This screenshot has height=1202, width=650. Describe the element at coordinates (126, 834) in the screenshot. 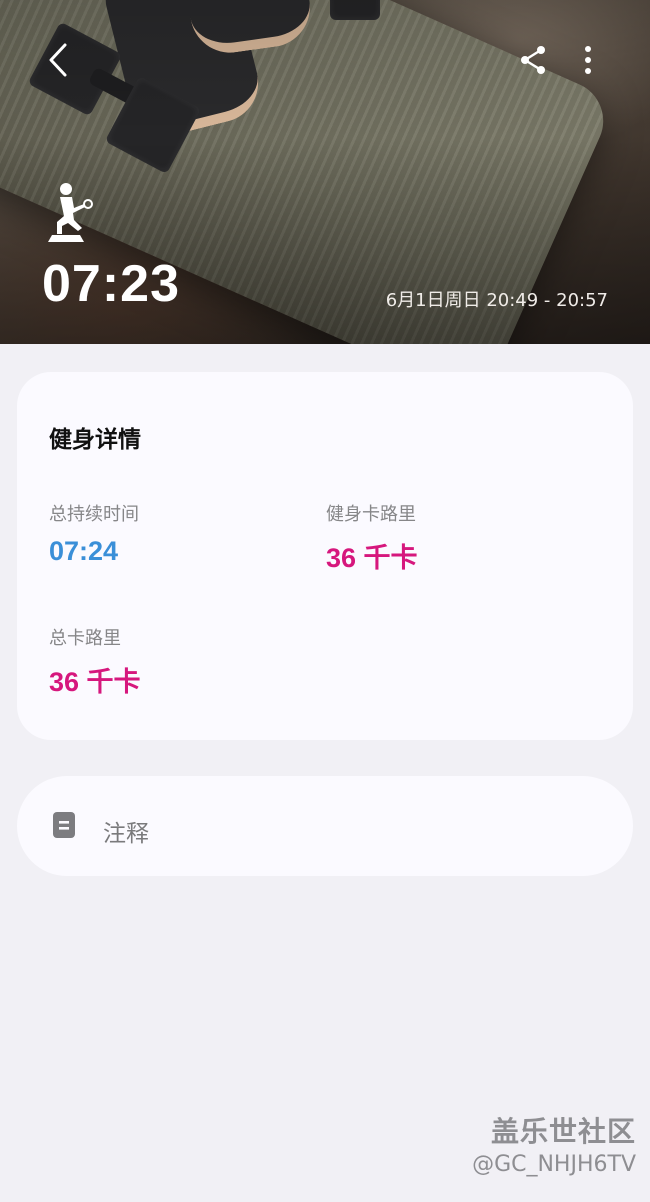

I see `notes-label: 注释` at that location.